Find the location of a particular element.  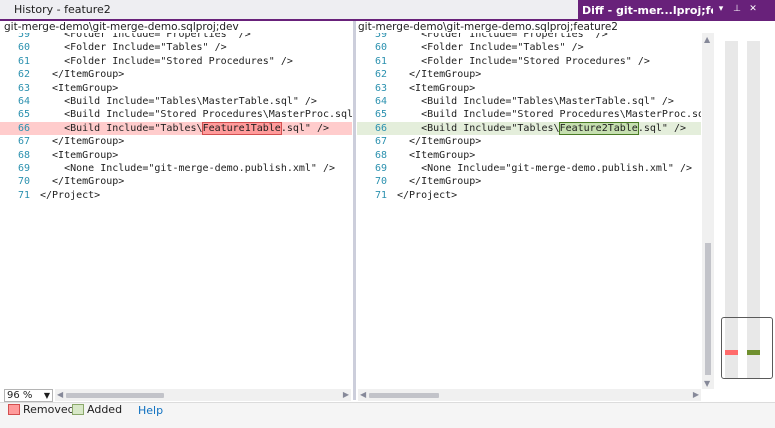

right-horizontal-scrollbar: ◀ ▶ is located at coordinates (529, 395).